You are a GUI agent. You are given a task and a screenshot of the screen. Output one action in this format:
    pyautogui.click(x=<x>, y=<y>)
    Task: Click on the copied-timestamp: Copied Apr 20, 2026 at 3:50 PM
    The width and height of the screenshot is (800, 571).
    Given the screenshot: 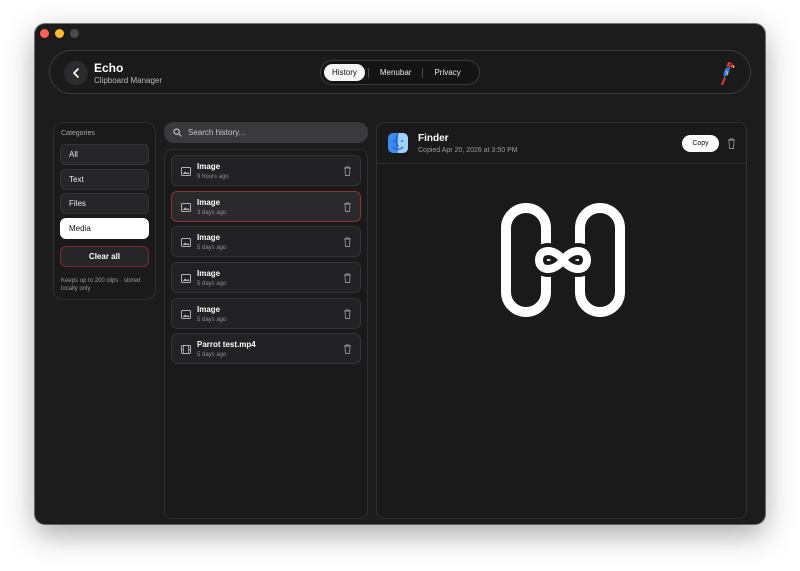 What is the action you would take?
    pyautogui.click(x=468, y=150)
    